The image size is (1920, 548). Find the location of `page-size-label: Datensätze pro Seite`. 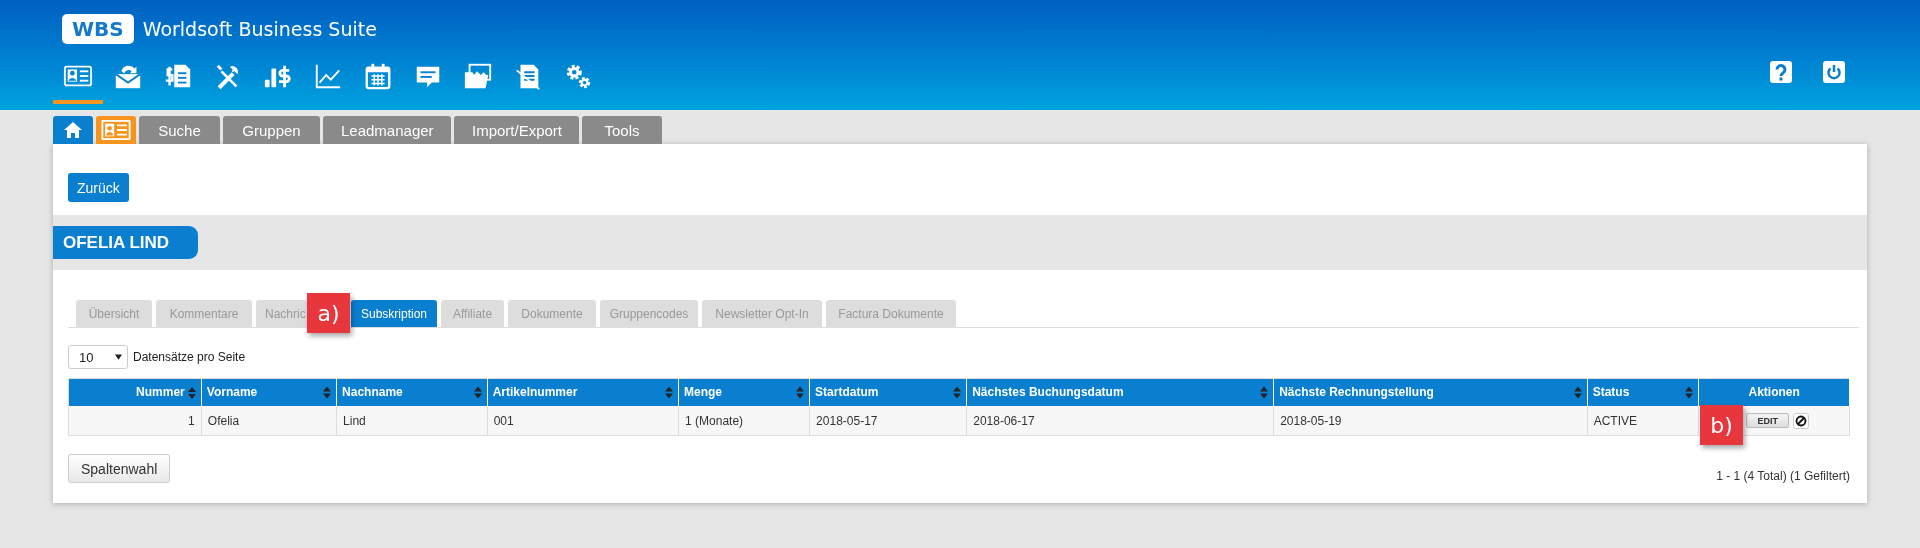

page-size-label: Datensätze pro Seite is located at coordinates (189, 357).